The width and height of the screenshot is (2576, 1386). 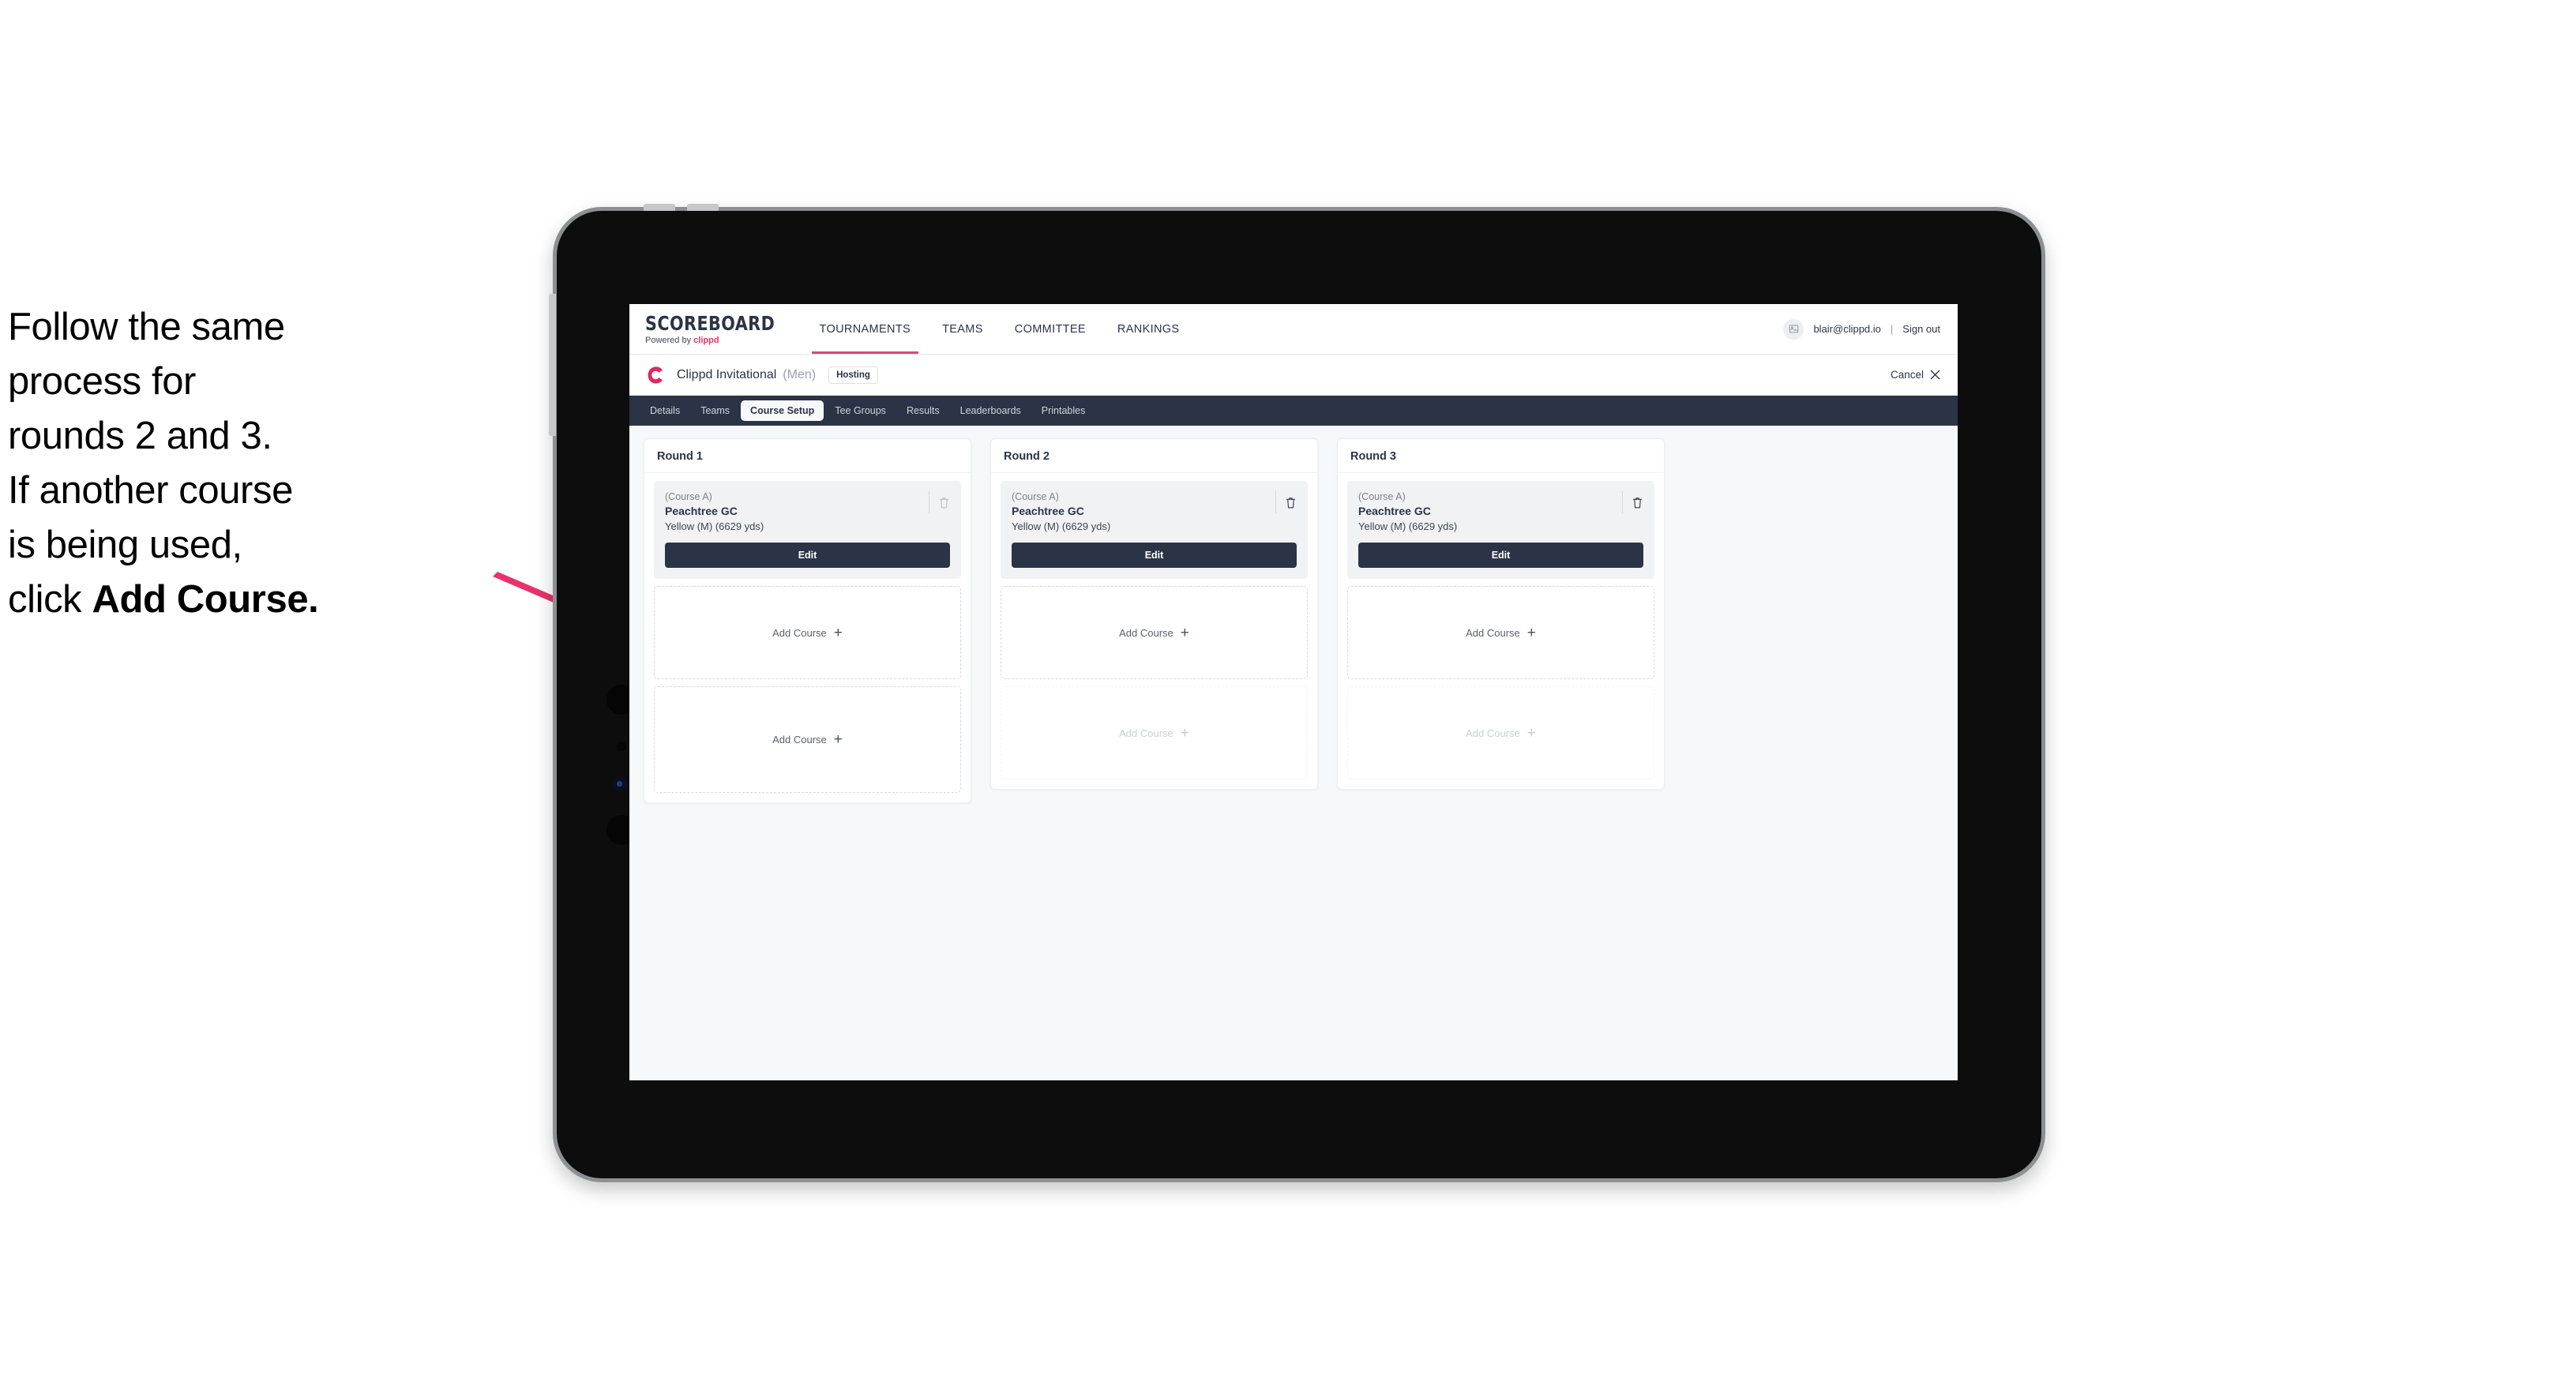 I want to click on annotation-line-6-bold: Add Course., so click(x=205, y=599).